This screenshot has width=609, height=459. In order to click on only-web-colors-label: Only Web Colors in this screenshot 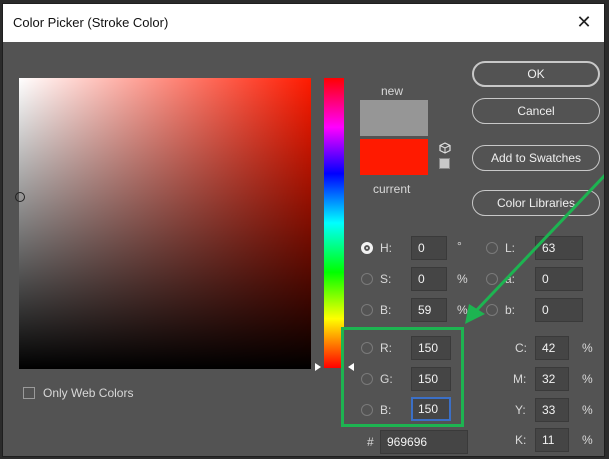, I will do `click(88, 393)`.